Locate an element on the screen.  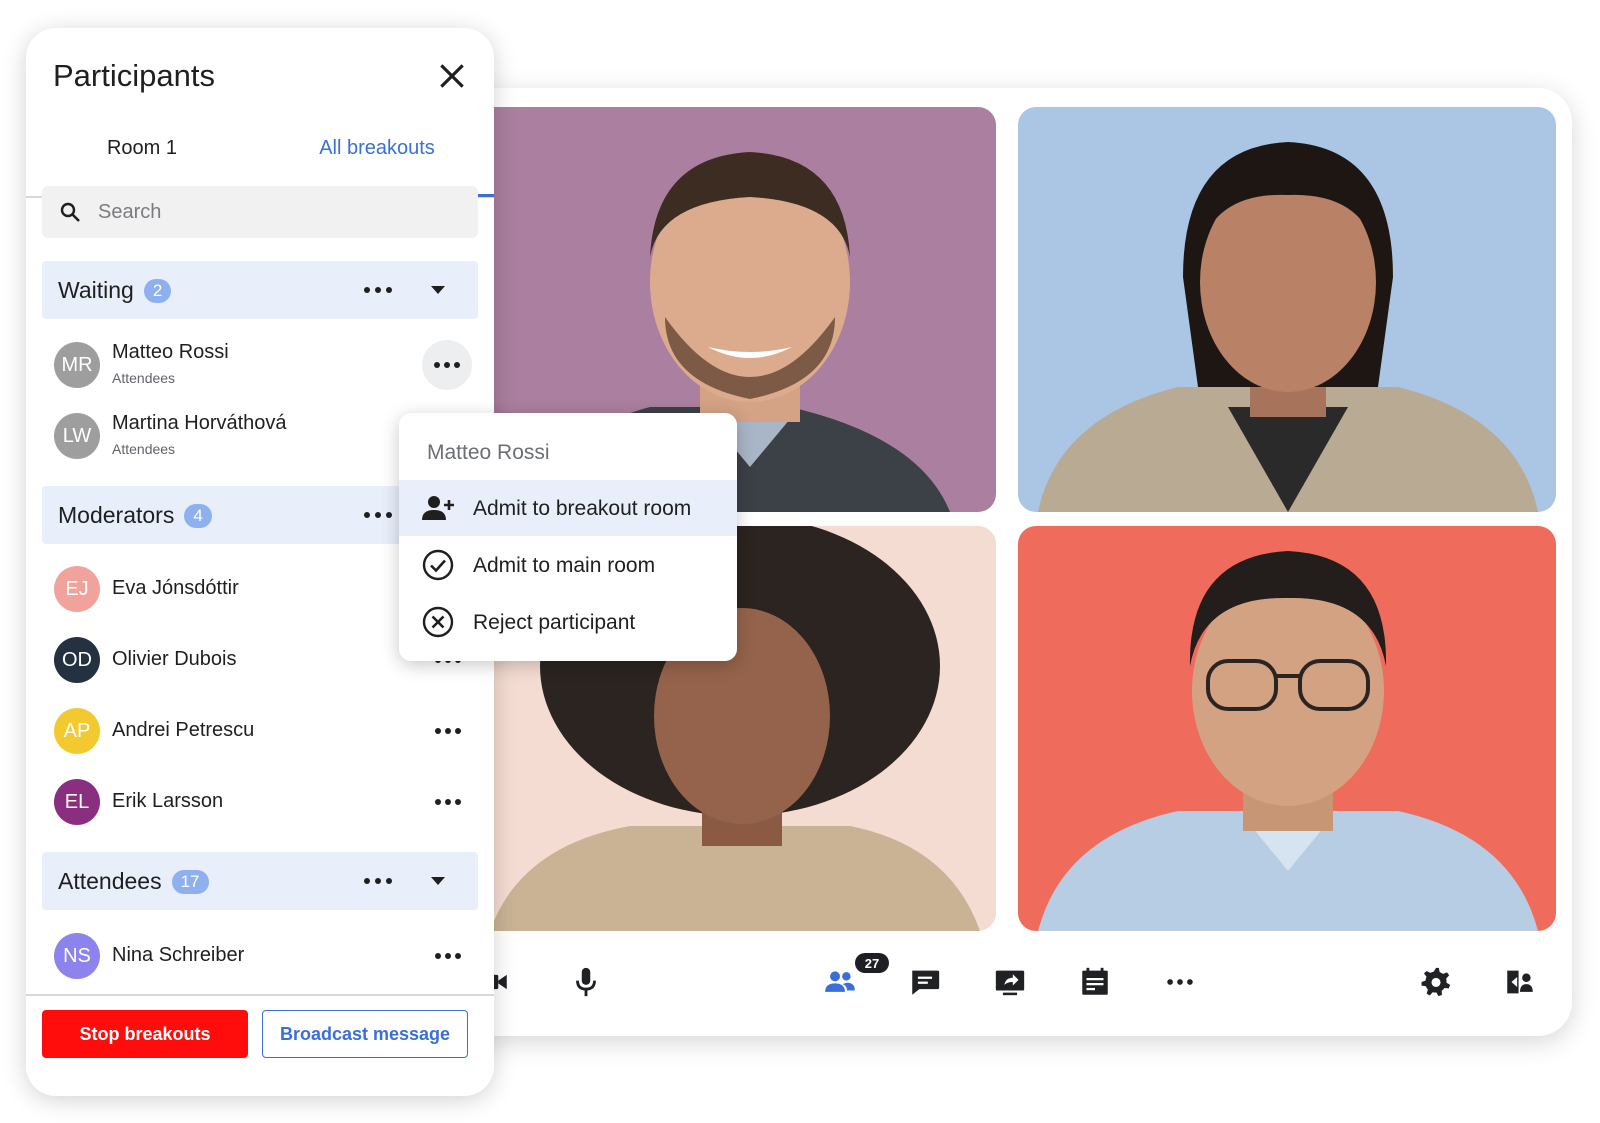
menu-item-reject: Reject participant is located at coordinates (568, 622).